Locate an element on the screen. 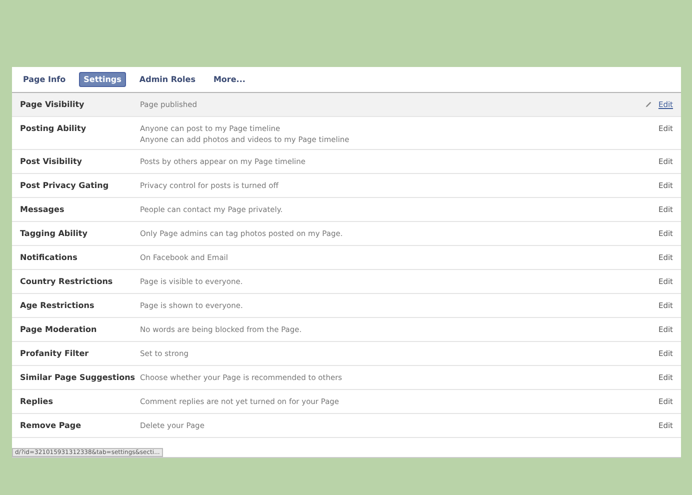 This screenshot has width=692, height=495. setting-name: Profanity Filter is located at coordinates (55, 353).